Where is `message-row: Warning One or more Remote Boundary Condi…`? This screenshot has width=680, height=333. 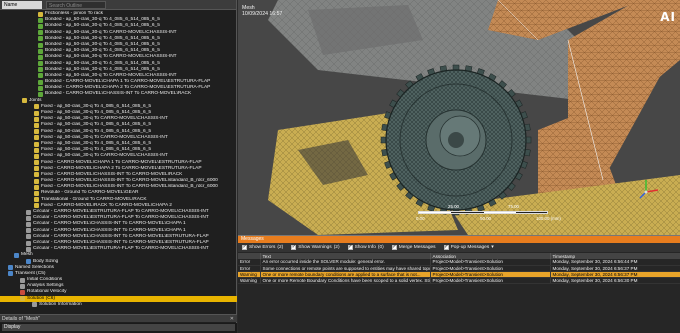
message-row: Warning One or more Remote Boundary Condi… is located at coordinates (459, 280).